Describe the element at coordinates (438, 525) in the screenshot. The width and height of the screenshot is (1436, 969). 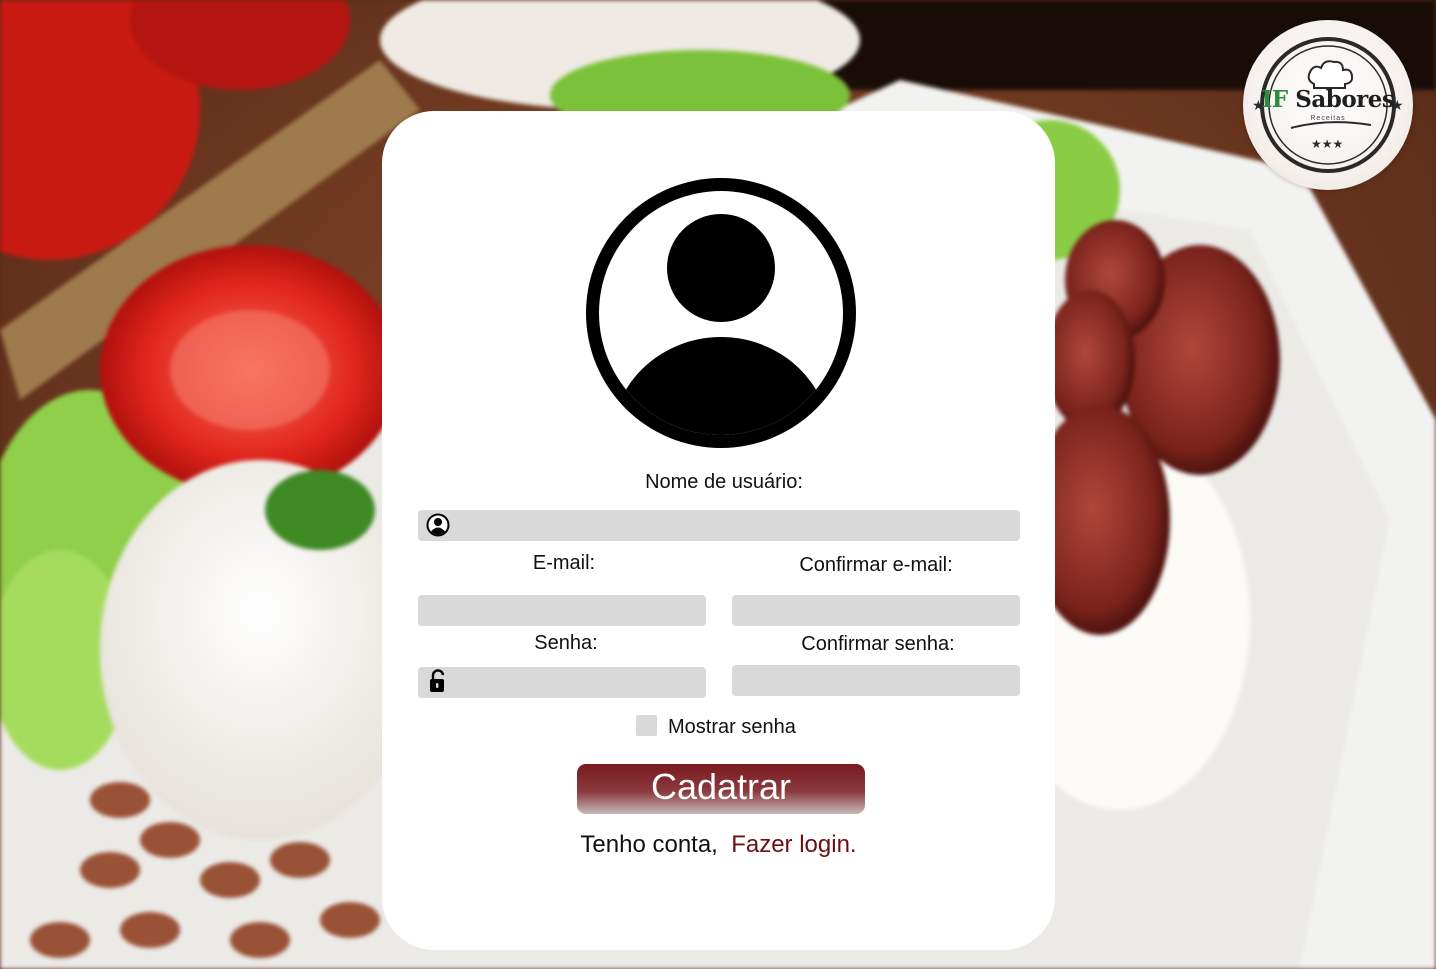
I see `user-circle-icon` at that location.